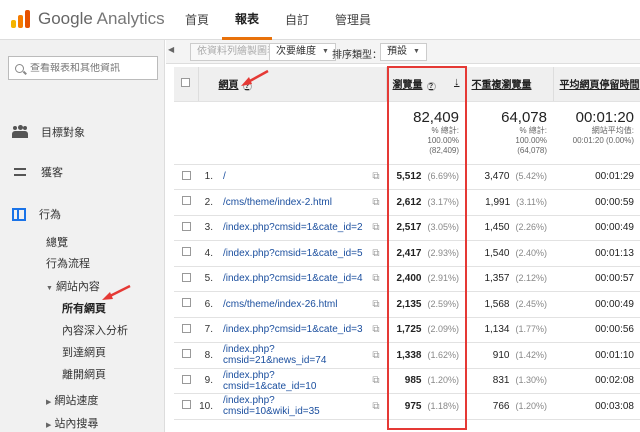  Describe the element at coordinates (280, 133) in the screenshot. I see `totals-spacer` at that location.